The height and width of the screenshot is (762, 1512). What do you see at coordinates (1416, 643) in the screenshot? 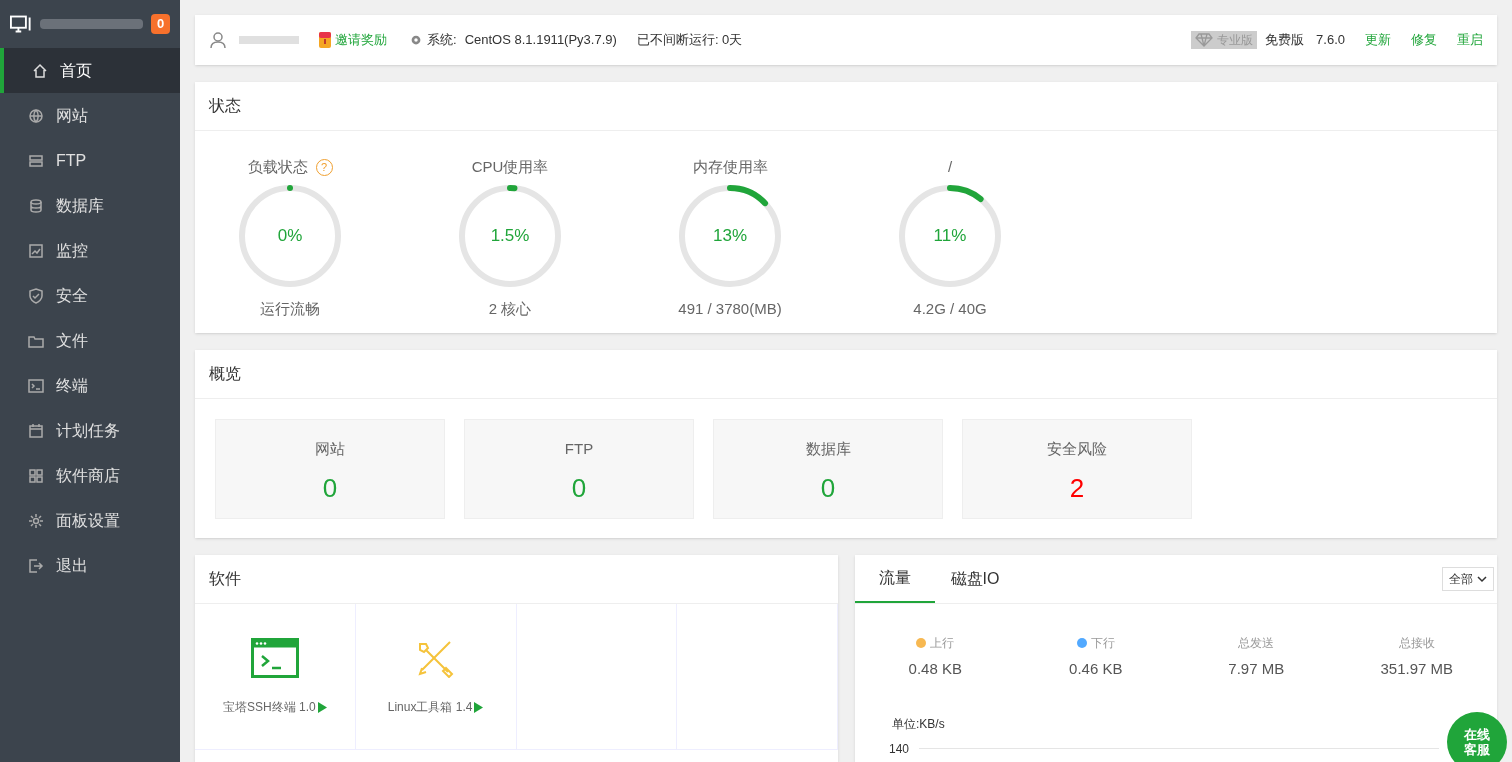
I see `stat-label: 总接收` at bounding box center [1416, 643].